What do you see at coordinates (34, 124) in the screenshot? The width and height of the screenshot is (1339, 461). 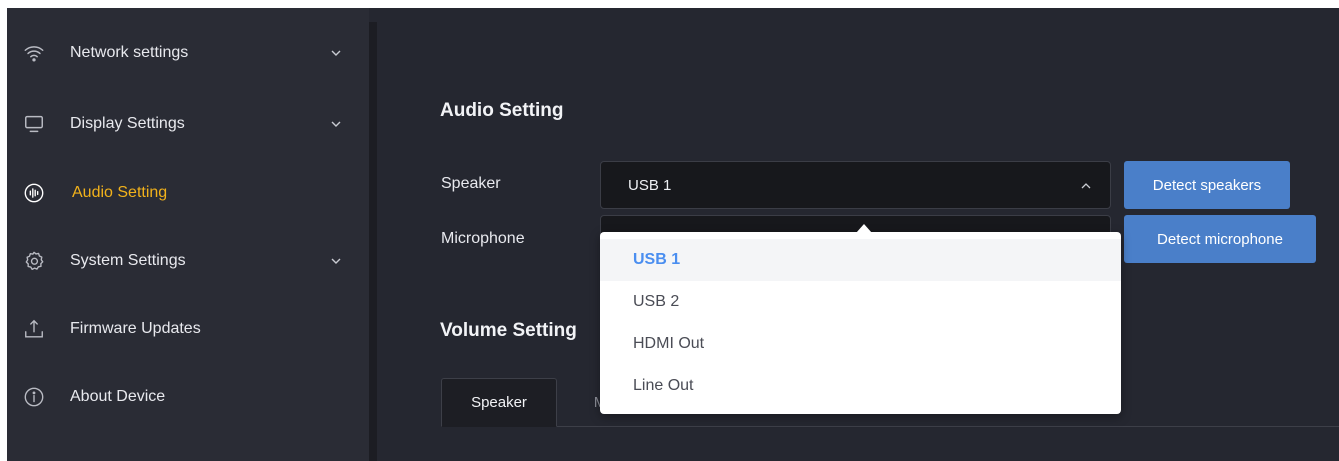 I see `monitor-icon` at bounding box center [34, 124].